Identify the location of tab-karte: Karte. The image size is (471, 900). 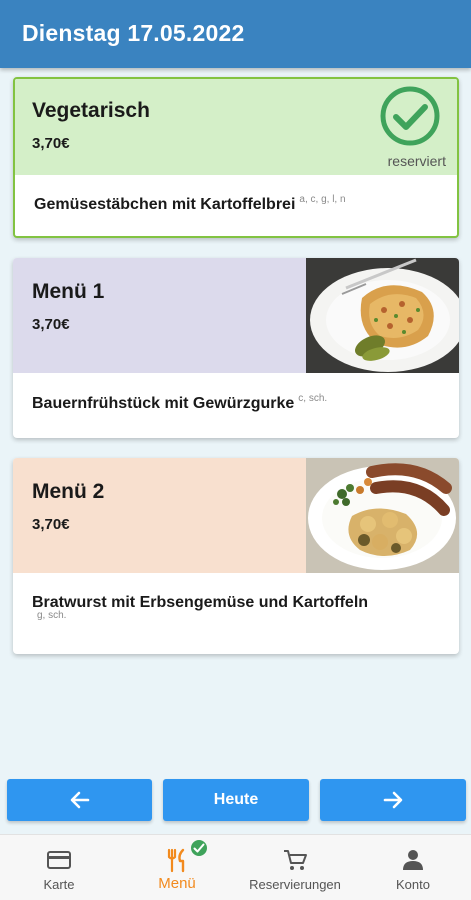
(59, 867).